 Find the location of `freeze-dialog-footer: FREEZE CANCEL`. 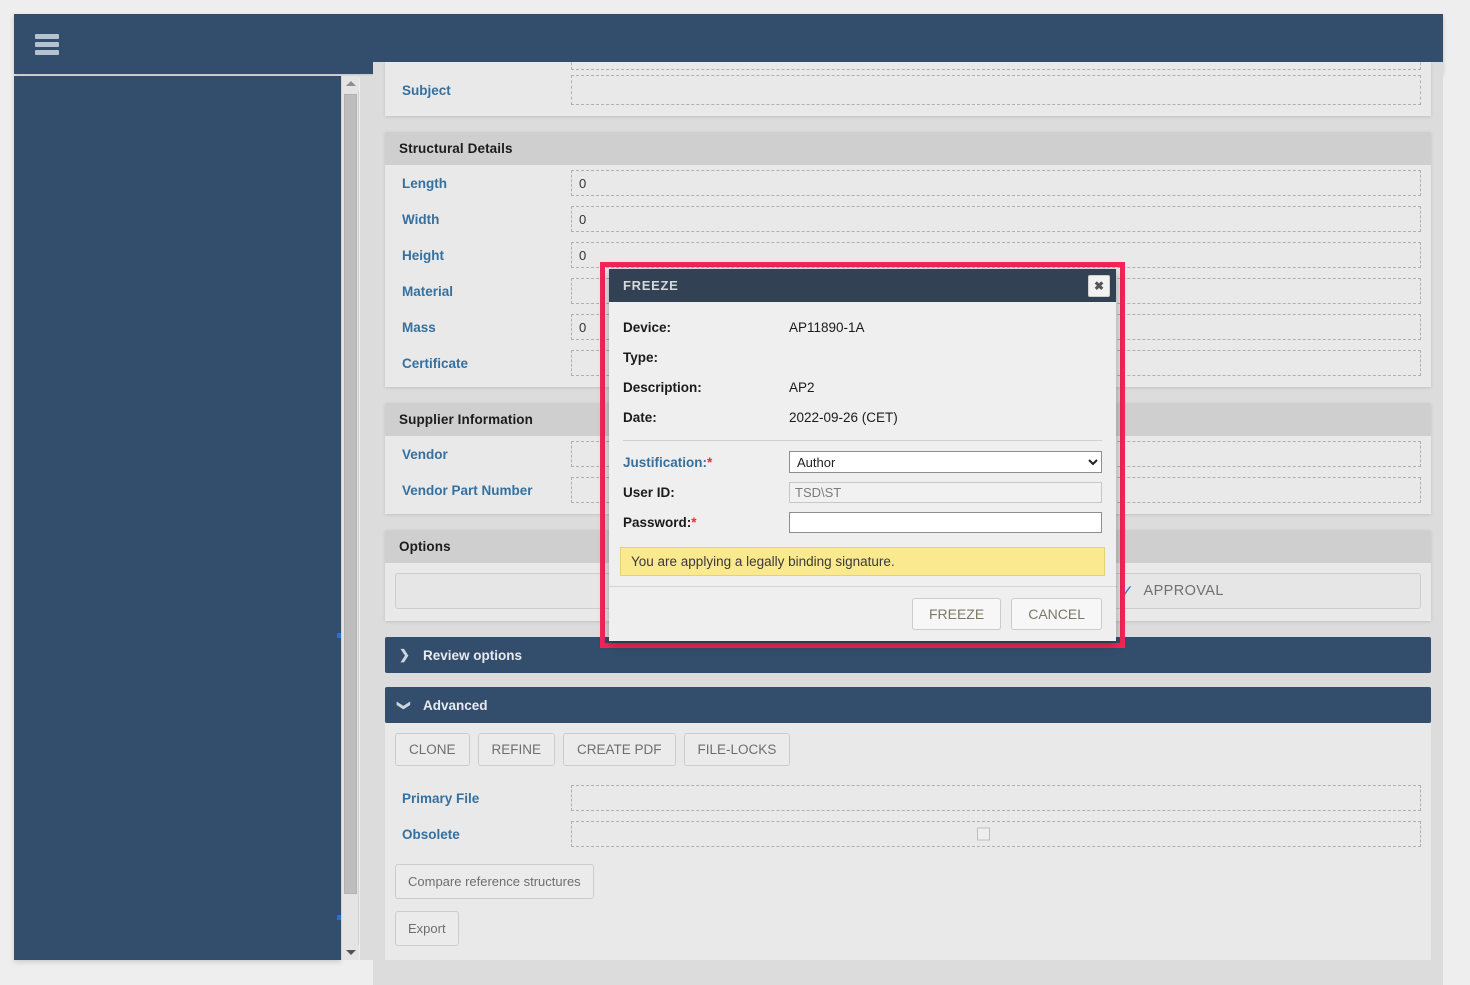

freeze-dialog-footer: FREEZE CANCEL is located at coordinates (862, 613).